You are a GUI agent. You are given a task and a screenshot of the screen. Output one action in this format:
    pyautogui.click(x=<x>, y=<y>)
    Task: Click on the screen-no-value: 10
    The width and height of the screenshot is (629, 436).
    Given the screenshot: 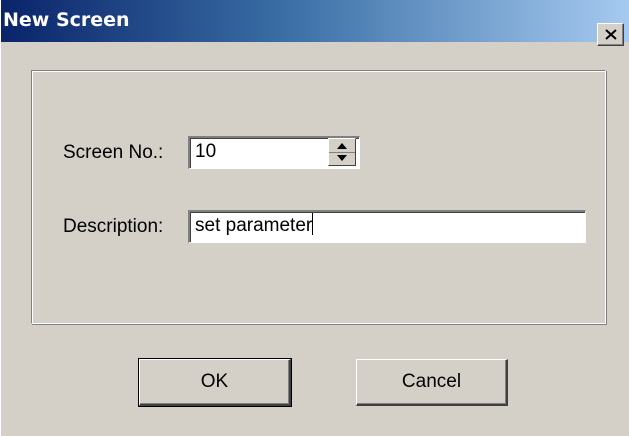 What is the action you would take?
    pyautogui.click(x=206, y=151)
    